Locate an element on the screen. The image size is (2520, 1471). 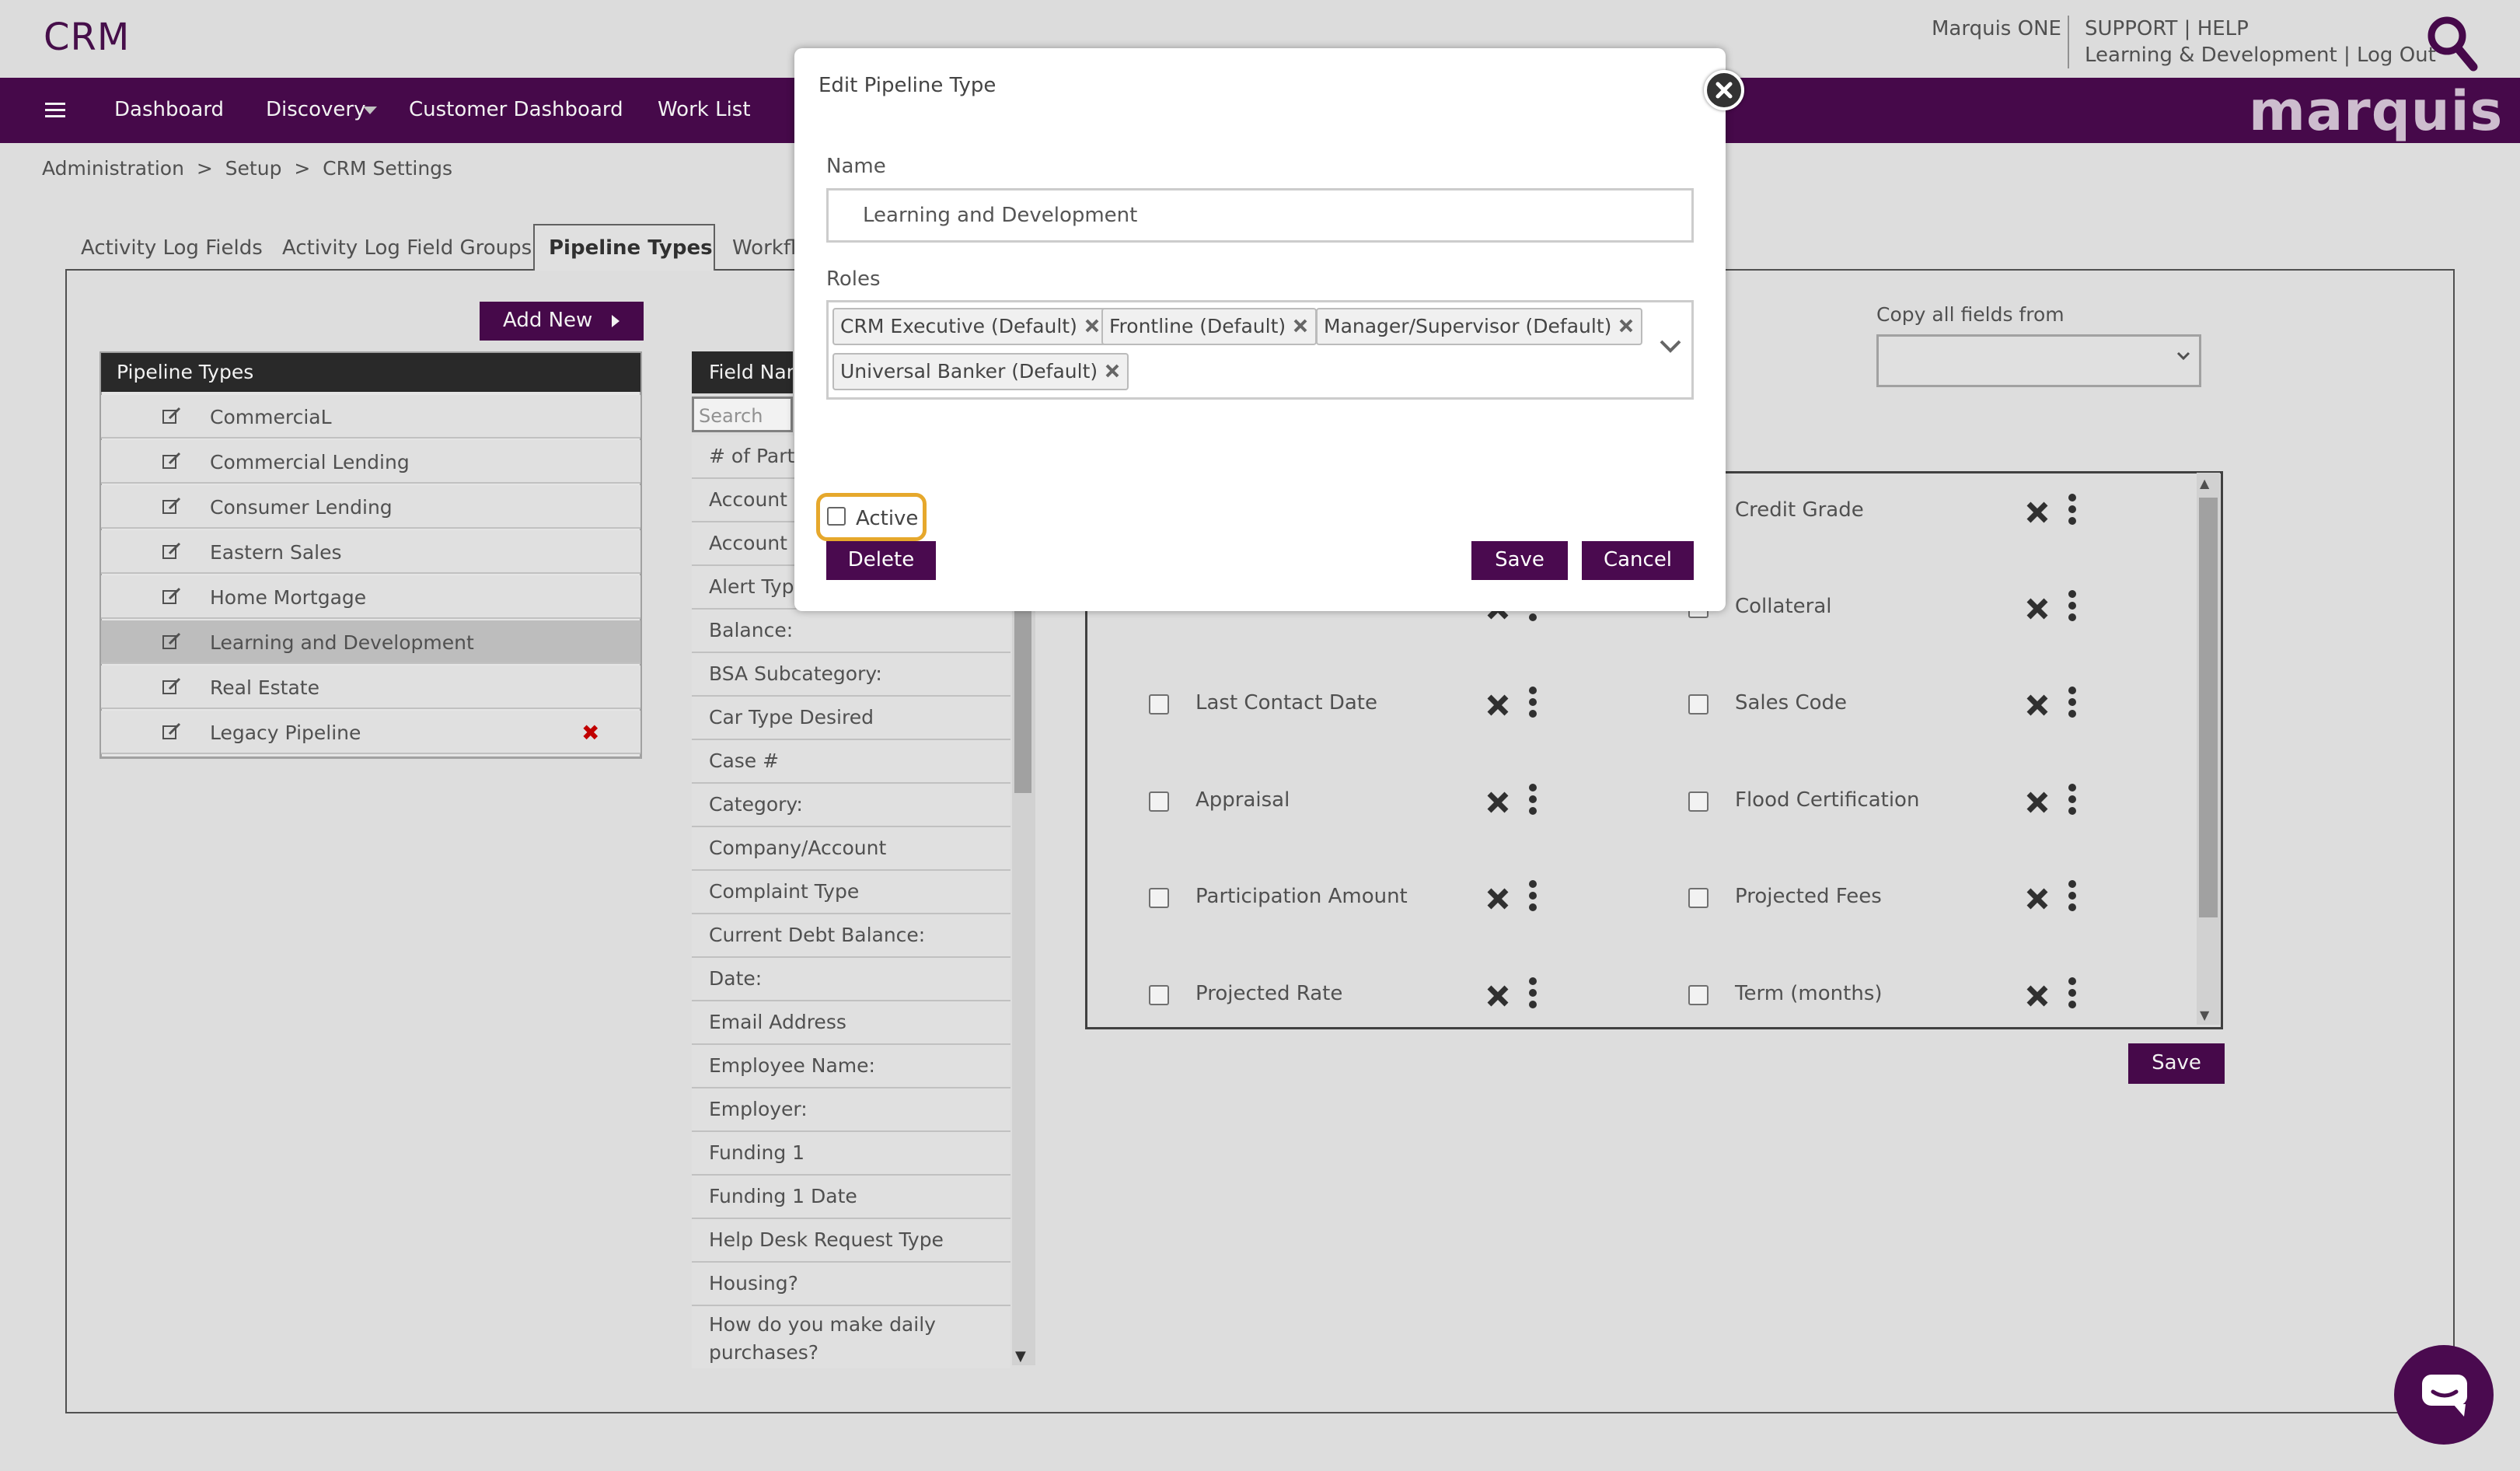
chevron-down-icon is located at coordinates (1670, 347).